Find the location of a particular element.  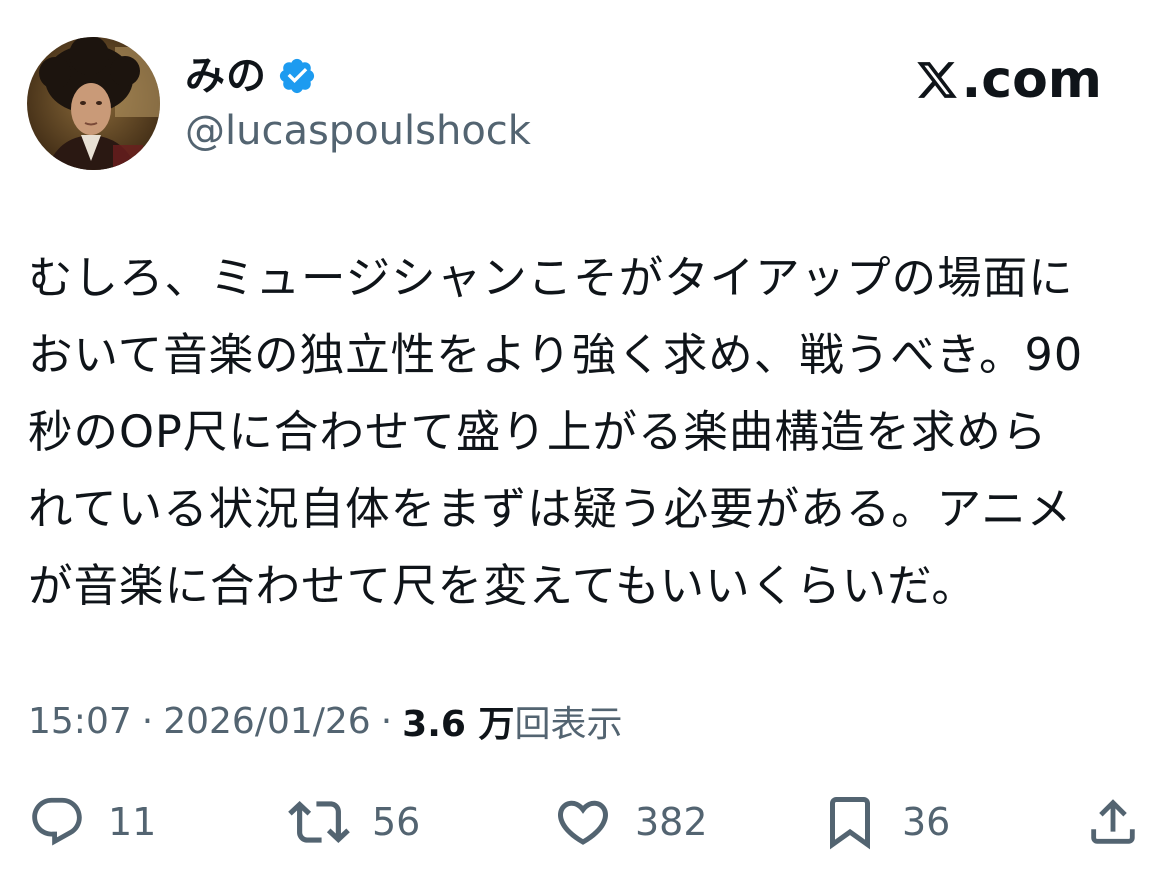

retweet-button: 56 is located at coordinates (354, 822).